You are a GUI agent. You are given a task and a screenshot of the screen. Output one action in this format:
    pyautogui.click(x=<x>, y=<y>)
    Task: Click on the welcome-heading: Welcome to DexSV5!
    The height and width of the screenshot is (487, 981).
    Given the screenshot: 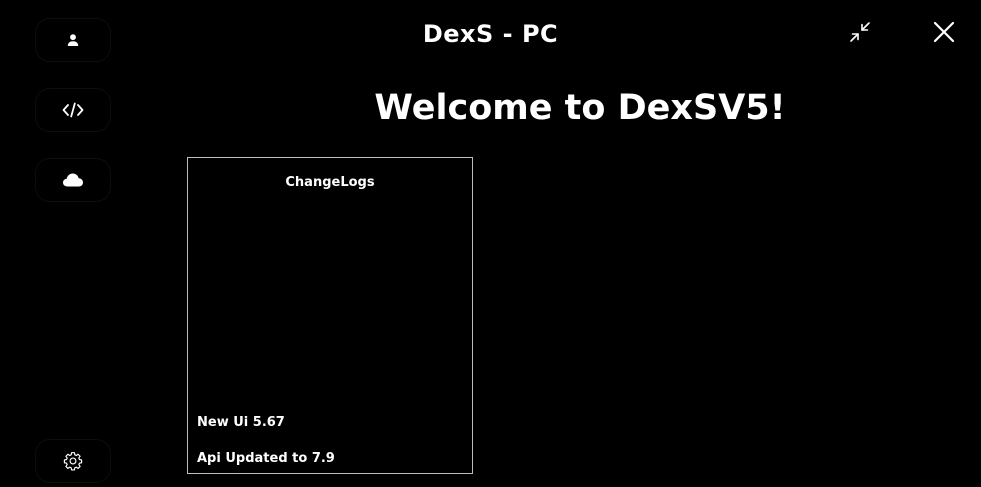 What is the action you would take?
    pyautogui.click(x=580, y=108)
    